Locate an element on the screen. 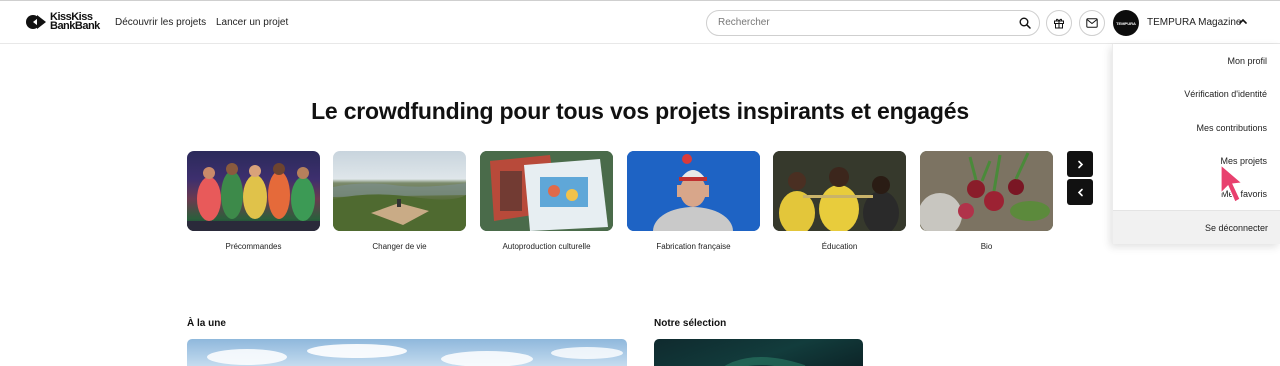 The height and width of the screenshot is (366, 1280). gift-icon is located at coordinates (1059, 23).